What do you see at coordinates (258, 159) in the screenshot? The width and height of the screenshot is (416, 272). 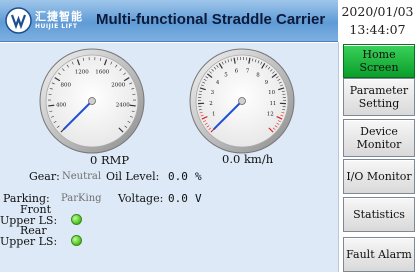 I see `speed-unit: km/h` at bounding box center [258, 159].